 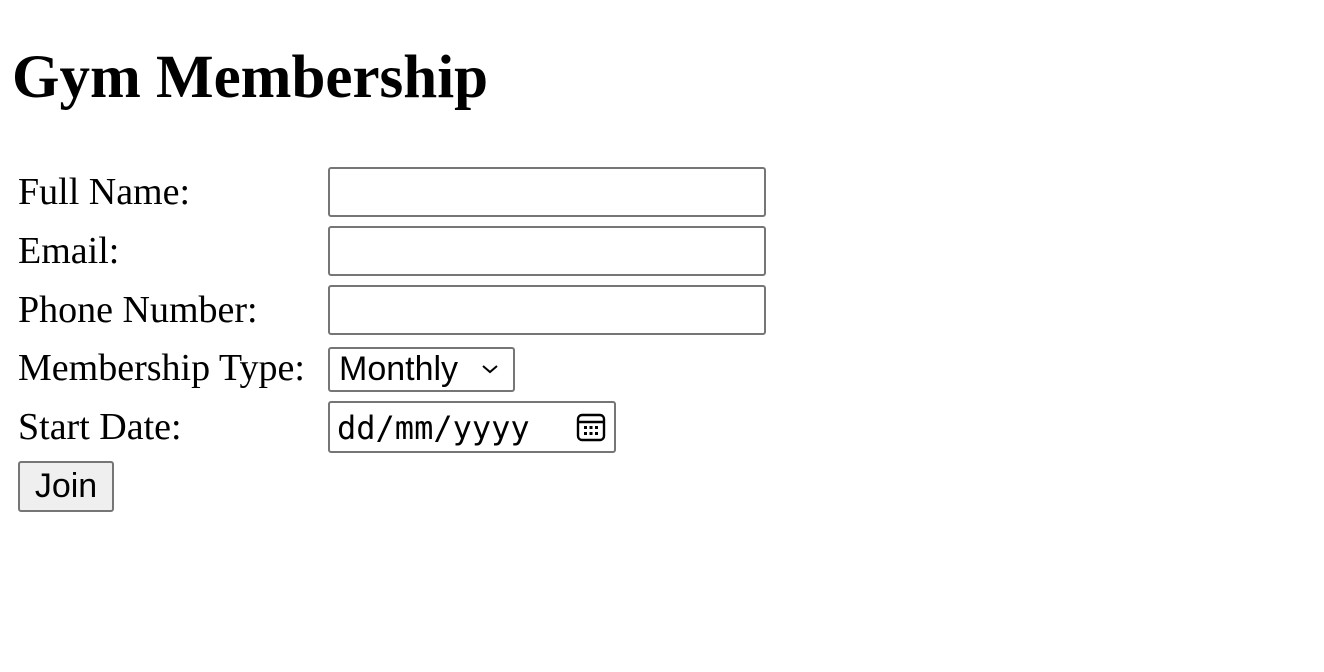 What do you see at coordinates (100, 427) in the screenshot?
I see `start-date-label: Start Date:` at bounding box center [100, 427].